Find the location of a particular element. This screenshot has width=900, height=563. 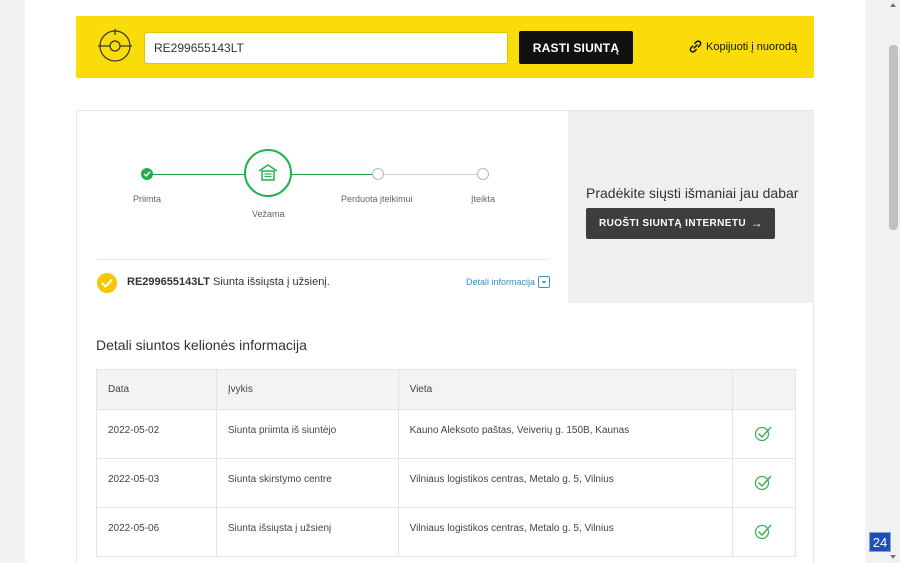

arrow-right-icon: → is located at coordinates (756, 223).